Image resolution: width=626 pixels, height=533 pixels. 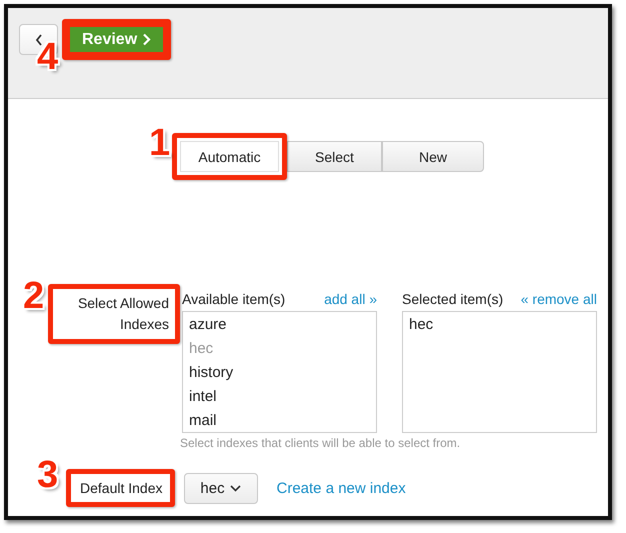 I want to click on list-item: mail, so click(x=282, y=424).